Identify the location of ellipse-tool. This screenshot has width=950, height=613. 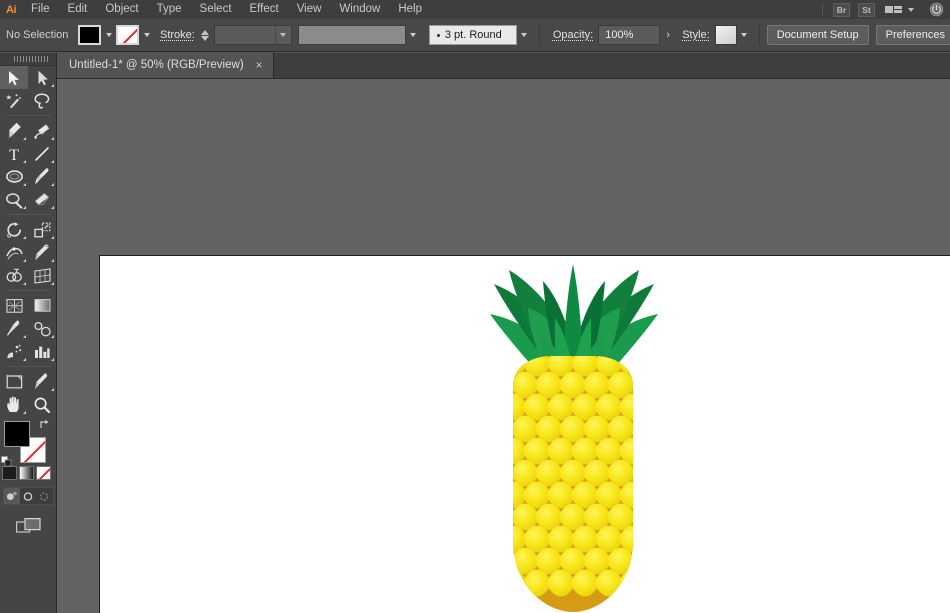
(14, 176).